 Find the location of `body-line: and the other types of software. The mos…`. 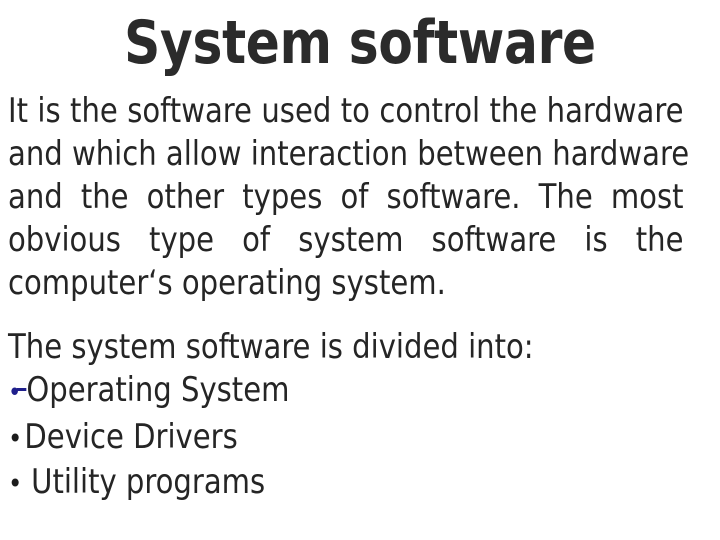

body-line: and the other types of software. The mos… is located at coordinates (346, 196).